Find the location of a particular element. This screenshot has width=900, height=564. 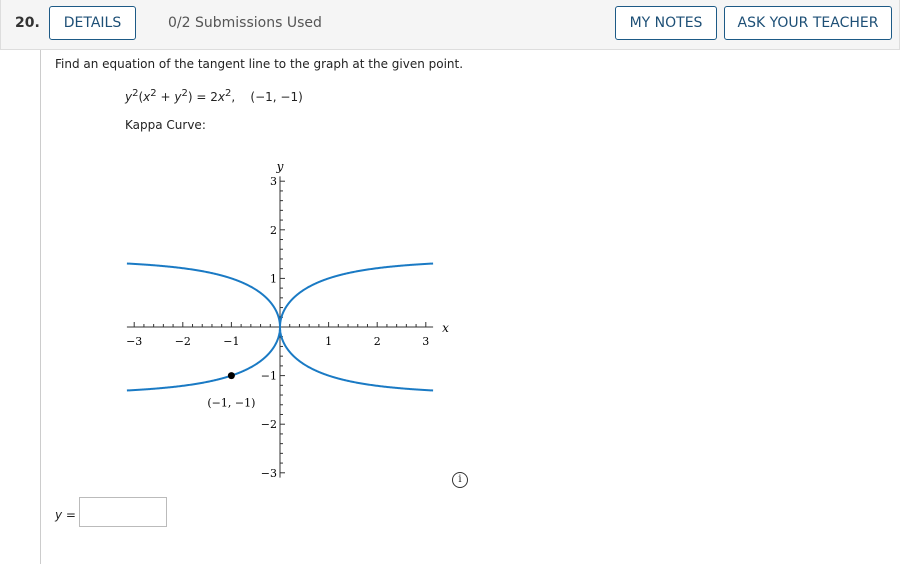

x-tick-label: 3 is located at coordinates (425, 341).